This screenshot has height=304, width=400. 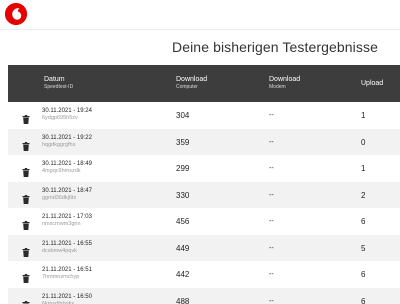 I want to click on result-date: 21.11.2021 - 16:51, so click(x=67, y=270).